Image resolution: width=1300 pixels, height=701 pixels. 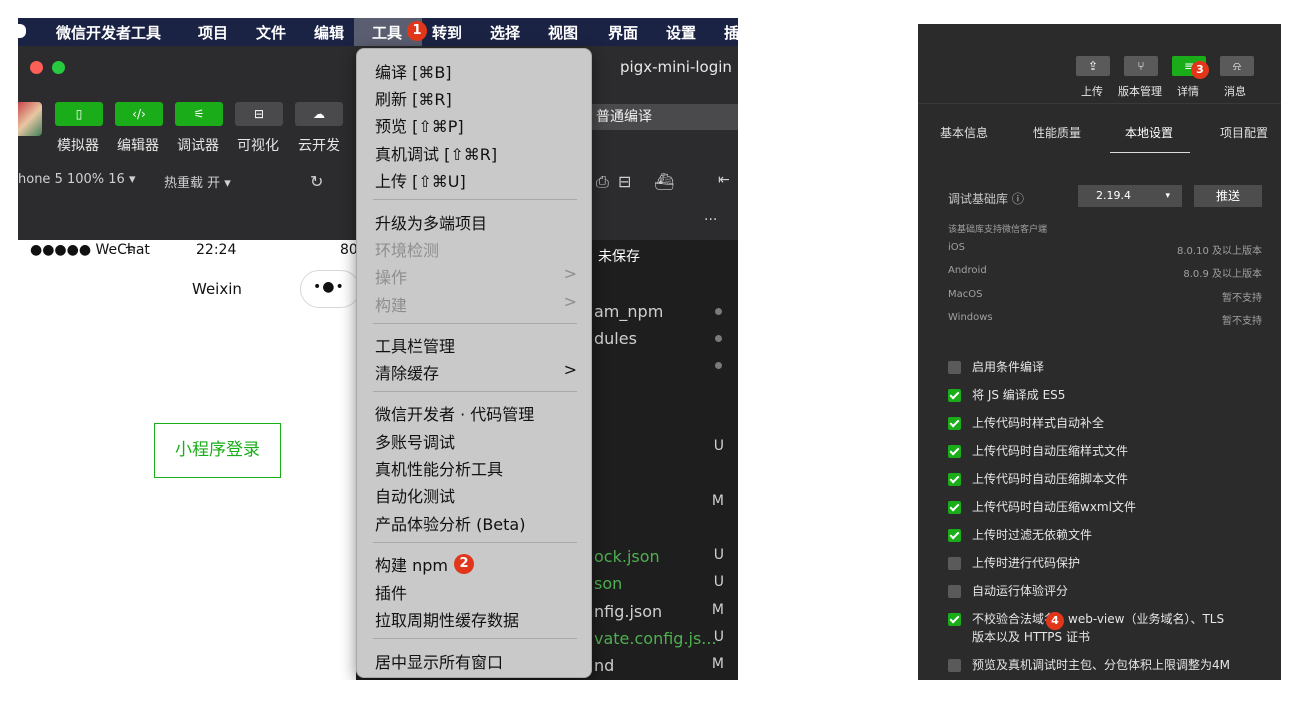 I want to click on upload-button: ⇪, so click(x=1093, y=66).